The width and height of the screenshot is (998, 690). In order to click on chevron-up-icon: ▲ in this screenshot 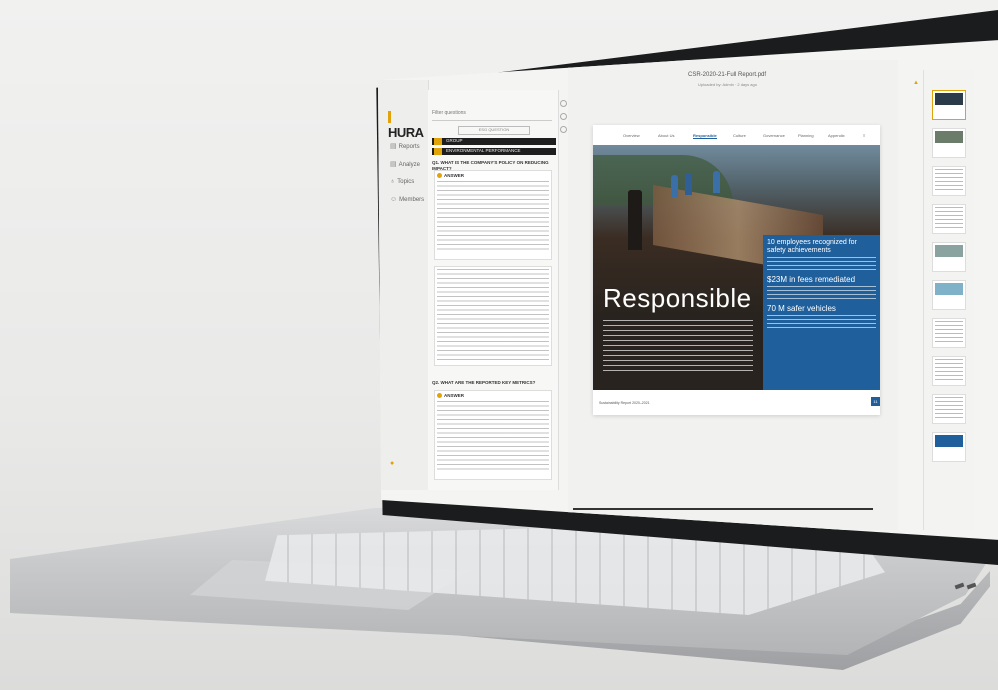, I will do `click(916, 83)`.